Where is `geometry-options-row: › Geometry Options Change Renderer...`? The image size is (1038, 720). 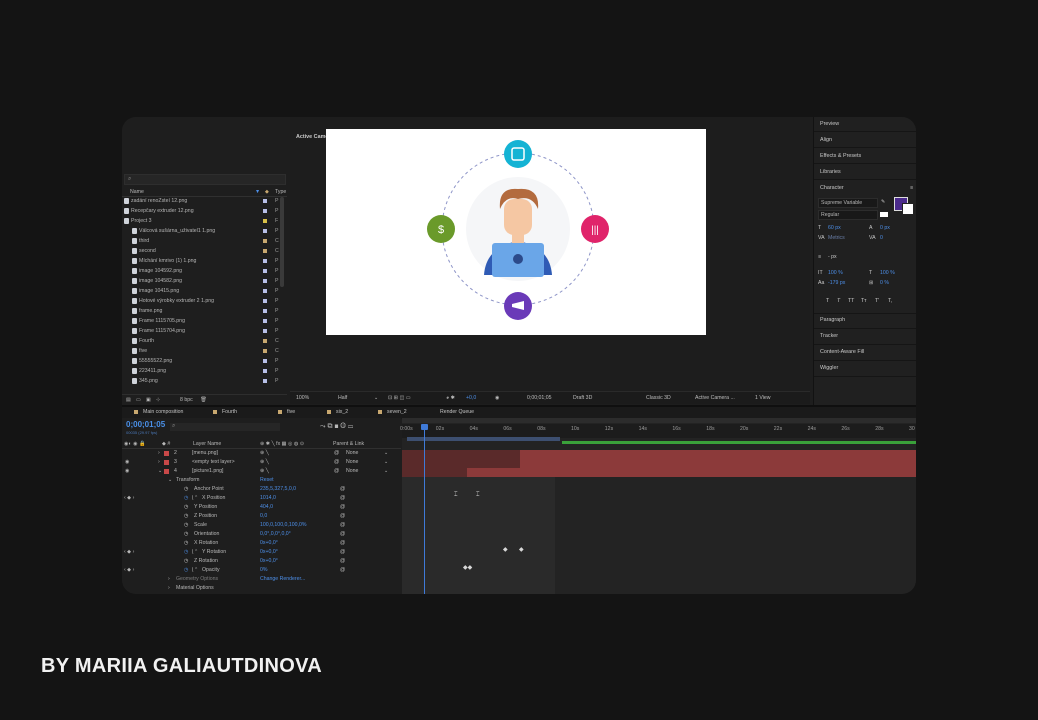 geometry-options-row: › Geometry Options Change Renderer... is located at coordinates (261, 579).